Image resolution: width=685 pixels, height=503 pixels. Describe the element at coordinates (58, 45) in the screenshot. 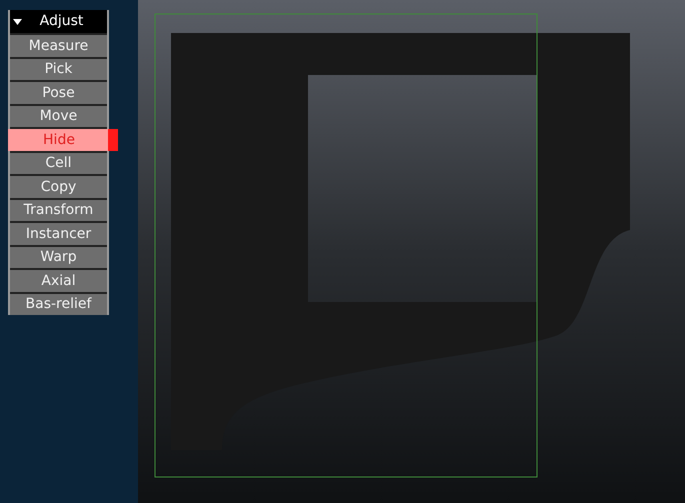

I see `menu-item: Measure` at that location.